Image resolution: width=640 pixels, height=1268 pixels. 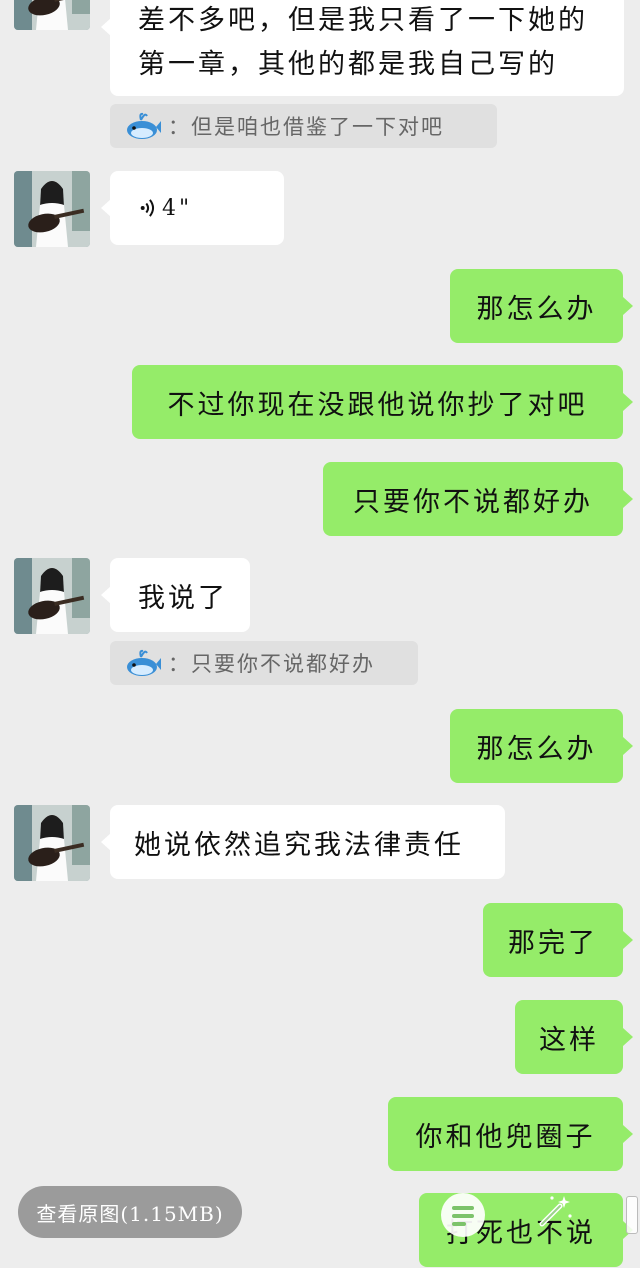 I want to click on edit-note-button, so click(x=463, y=1215).